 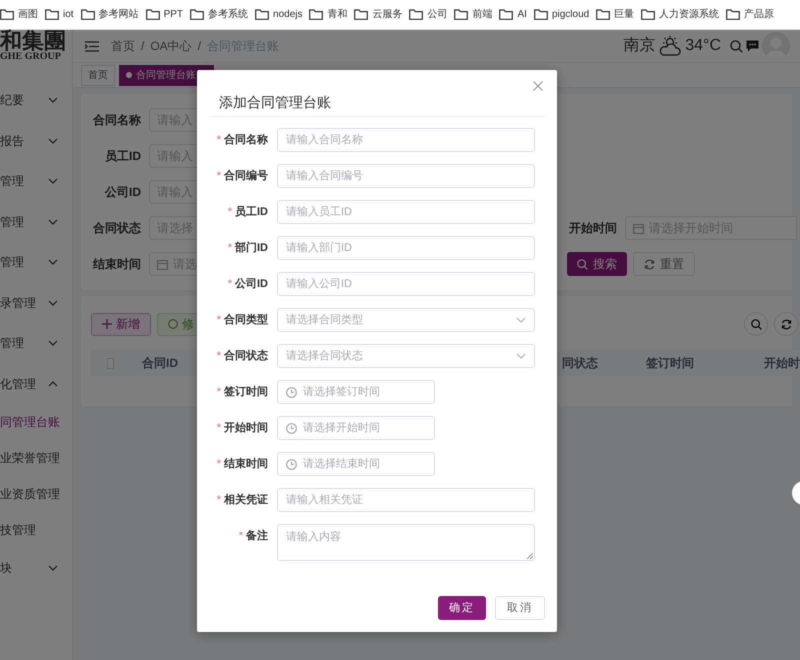 I want to click on sidebar-subitem: 业荣誉管理, so click(x=36, y=458).